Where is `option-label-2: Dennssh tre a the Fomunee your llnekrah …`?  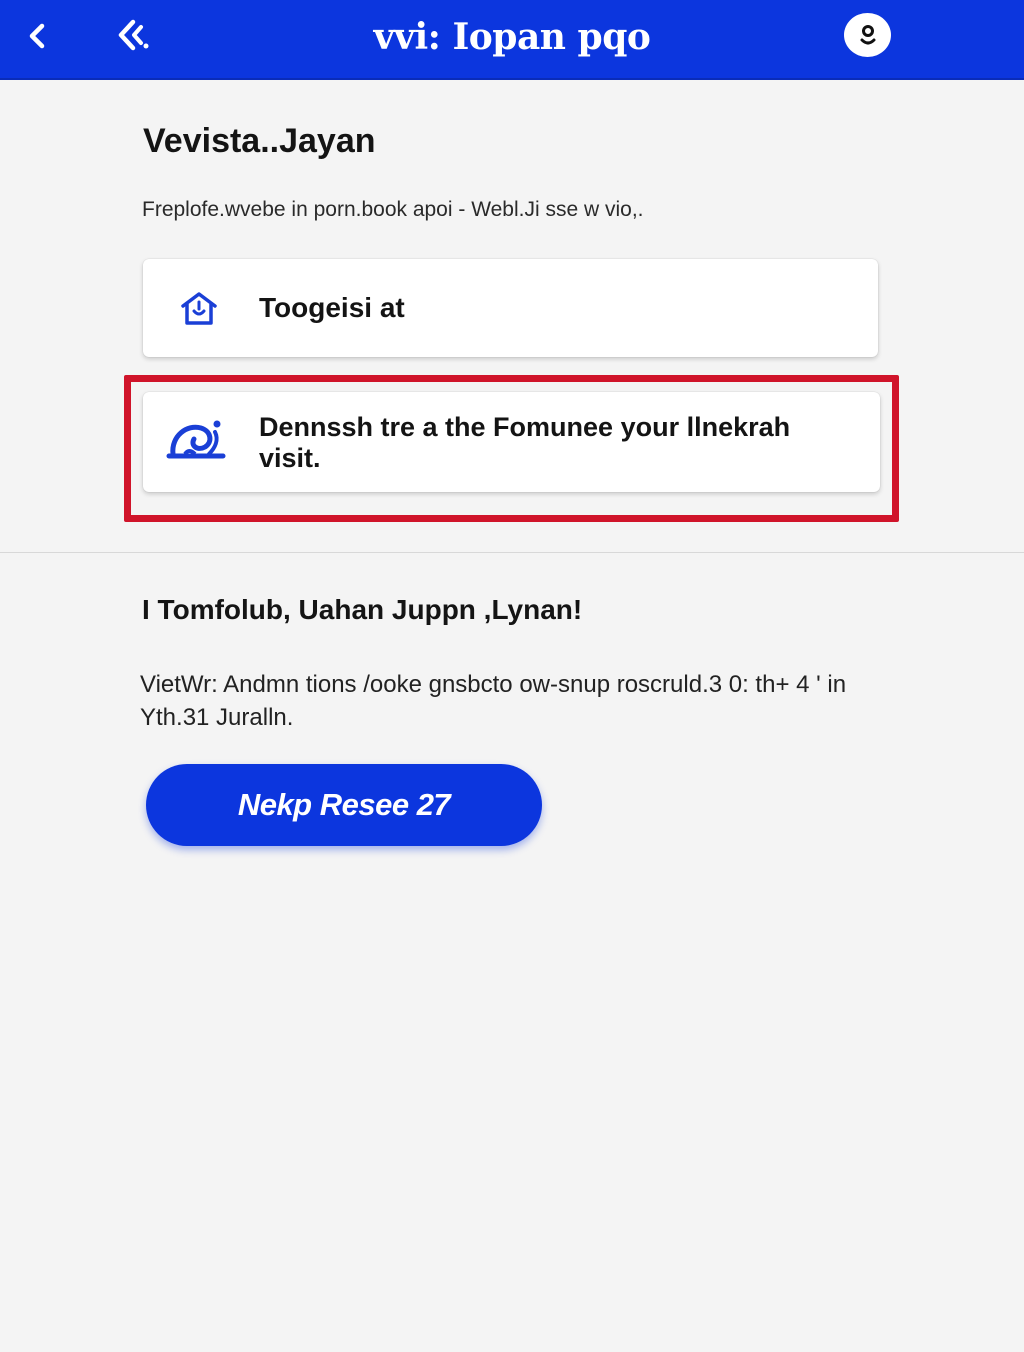 option-label-2: Dennssh tre a the Fomunee your llnekrah … is located at coordinates (525, 442).